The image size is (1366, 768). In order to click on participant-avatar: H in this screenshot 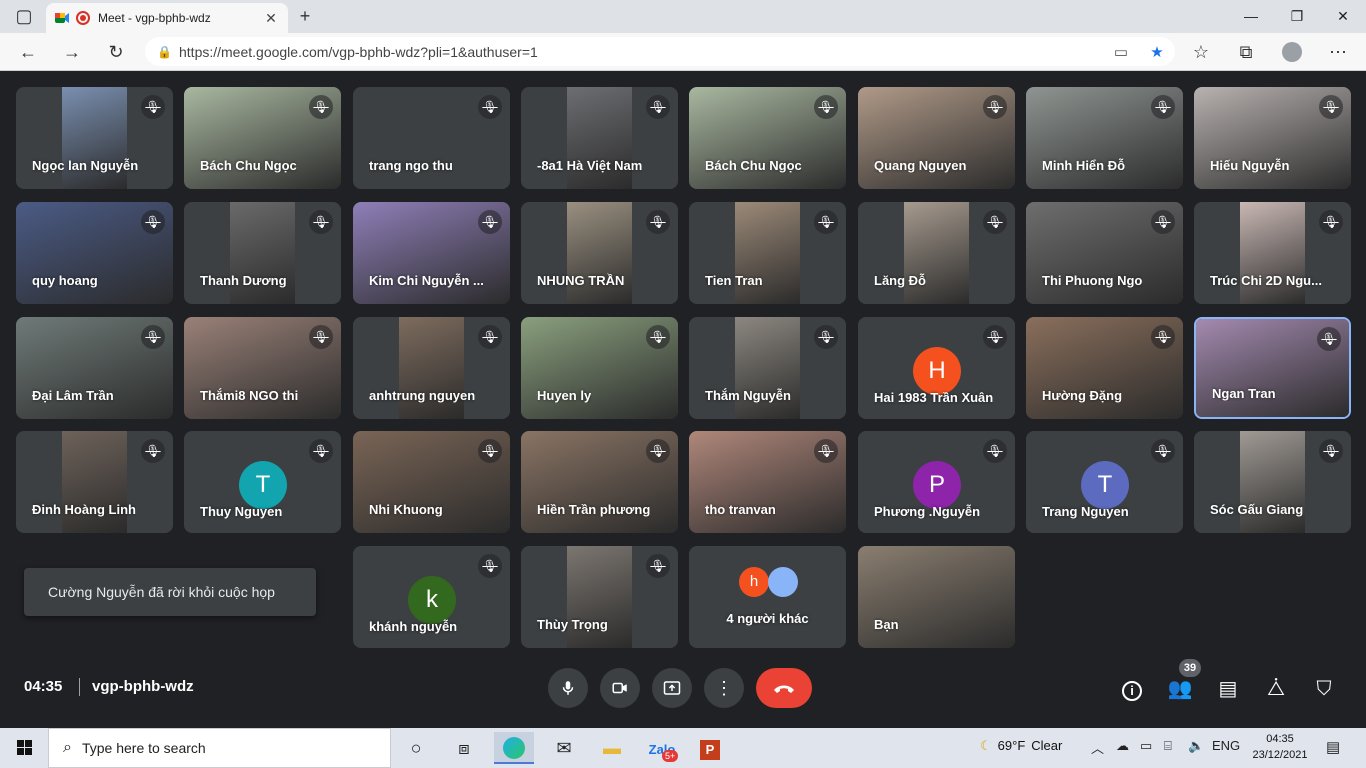, I will do `click(937, 371)`.